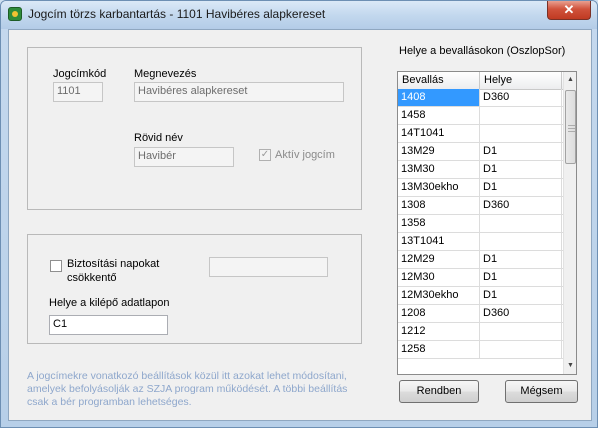  Describe the element at coordinates (109, 303) in the screenshot. I see `helye-kilepo-label: Helye a kilépő adatlapon` at that location.